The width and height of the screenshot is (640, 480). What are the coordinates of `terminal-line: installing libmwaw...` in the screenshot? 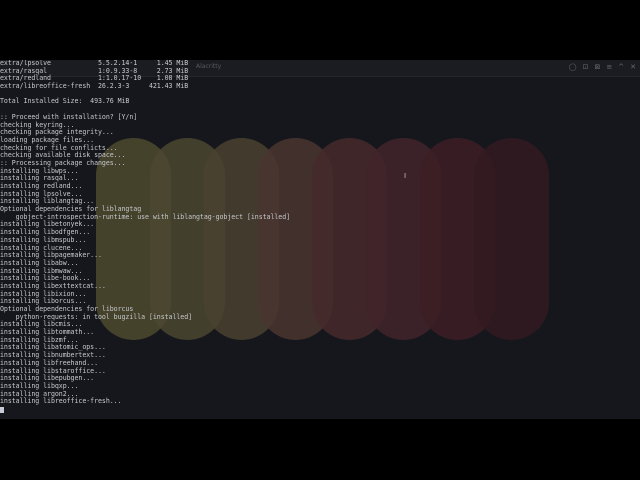 It's located at (41, 270).